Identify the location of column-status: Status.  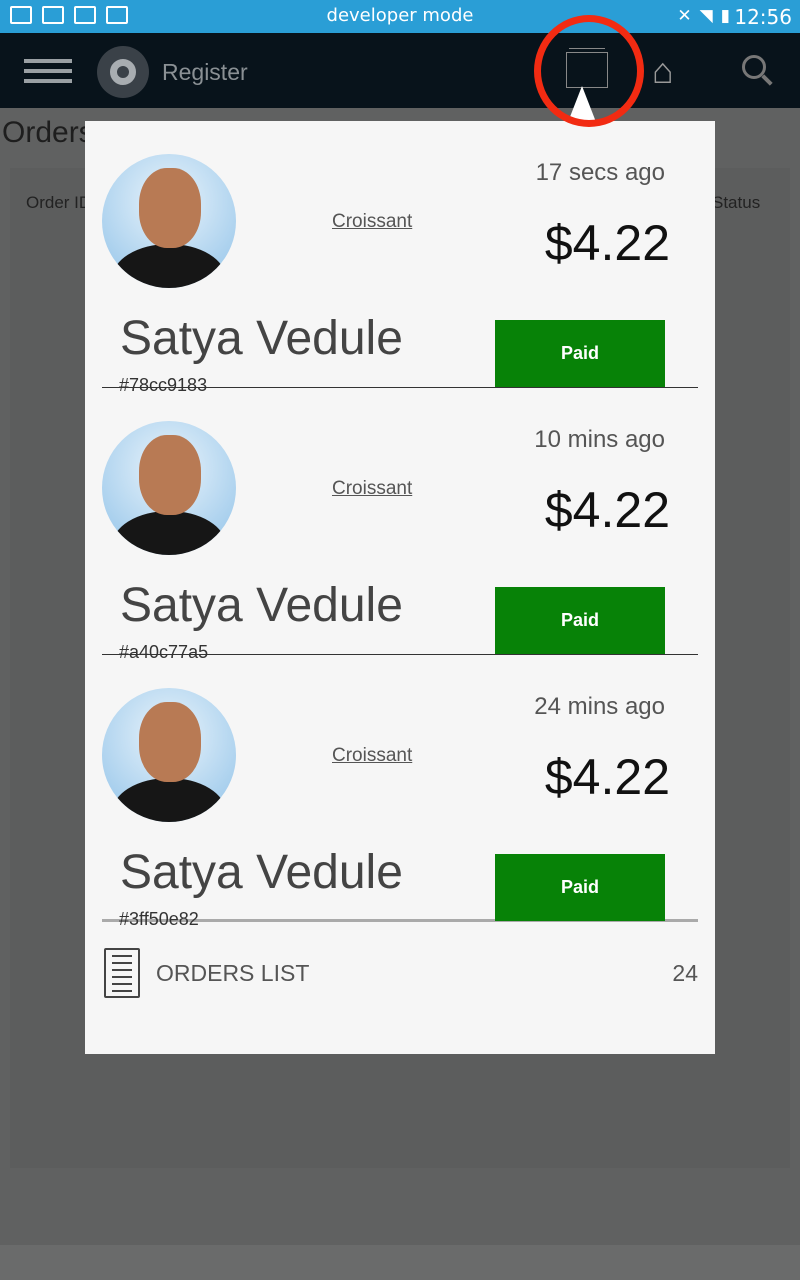
(736, 202).